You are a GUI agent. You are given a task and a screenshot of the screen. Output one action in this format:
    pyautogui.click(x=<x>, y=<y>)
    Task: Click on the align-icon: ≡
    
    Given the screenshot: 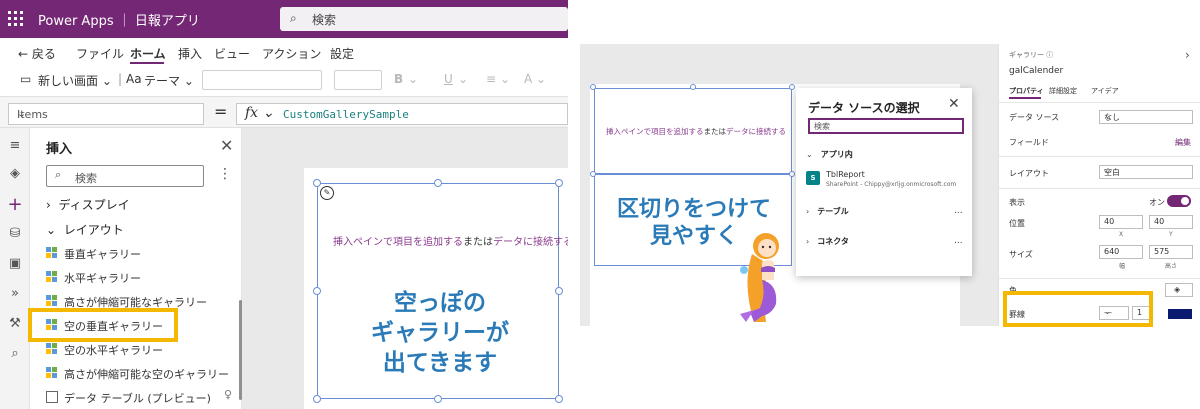 What is the action you would take?
    pyautogui.click(x=491, y=79)
    